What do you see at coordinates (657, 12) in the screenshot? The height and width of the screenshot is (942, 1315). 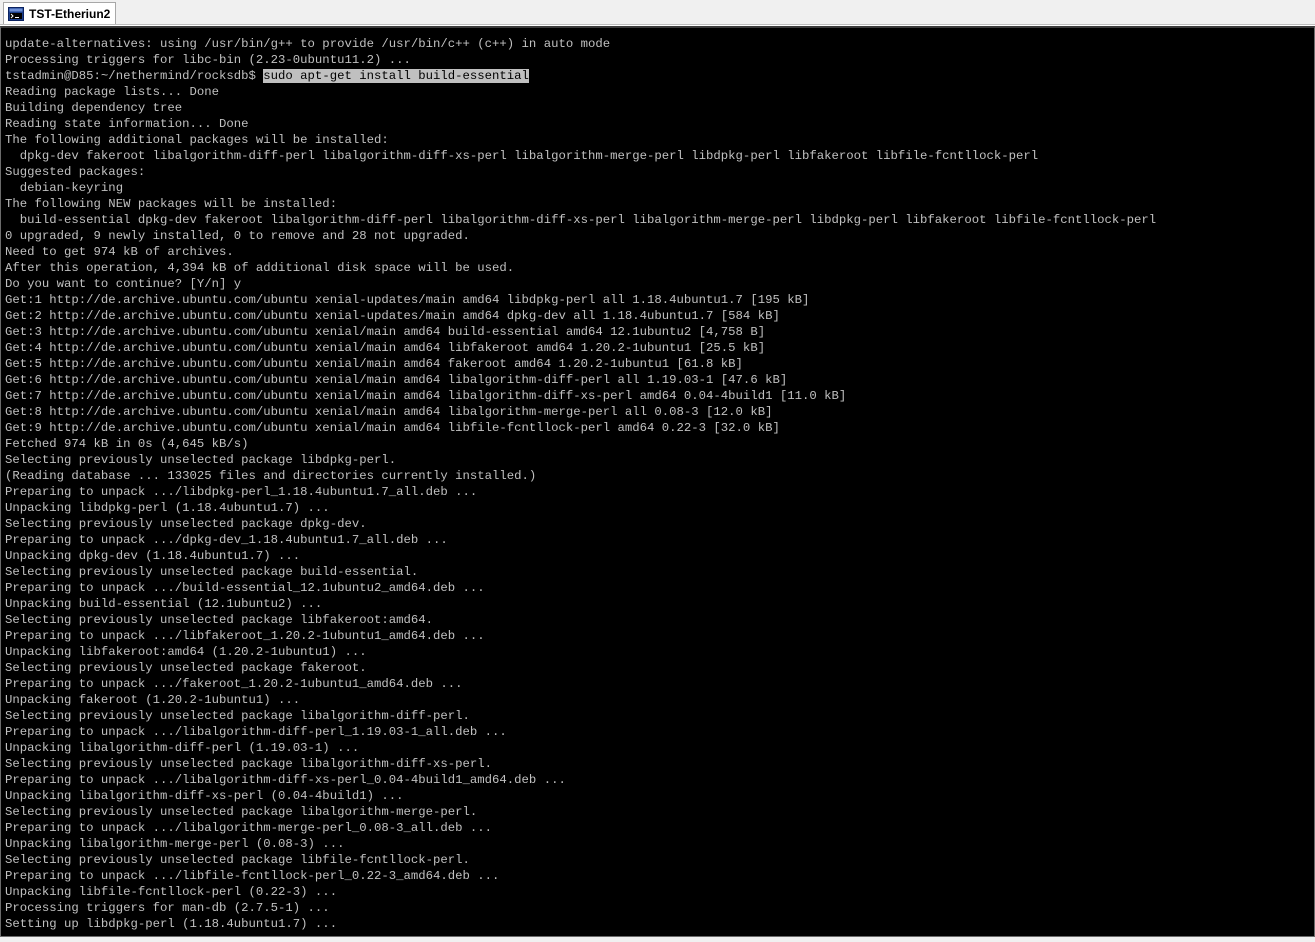 I see `tab-bar: TST-Etheriun2` at bounding box center [657, 12].